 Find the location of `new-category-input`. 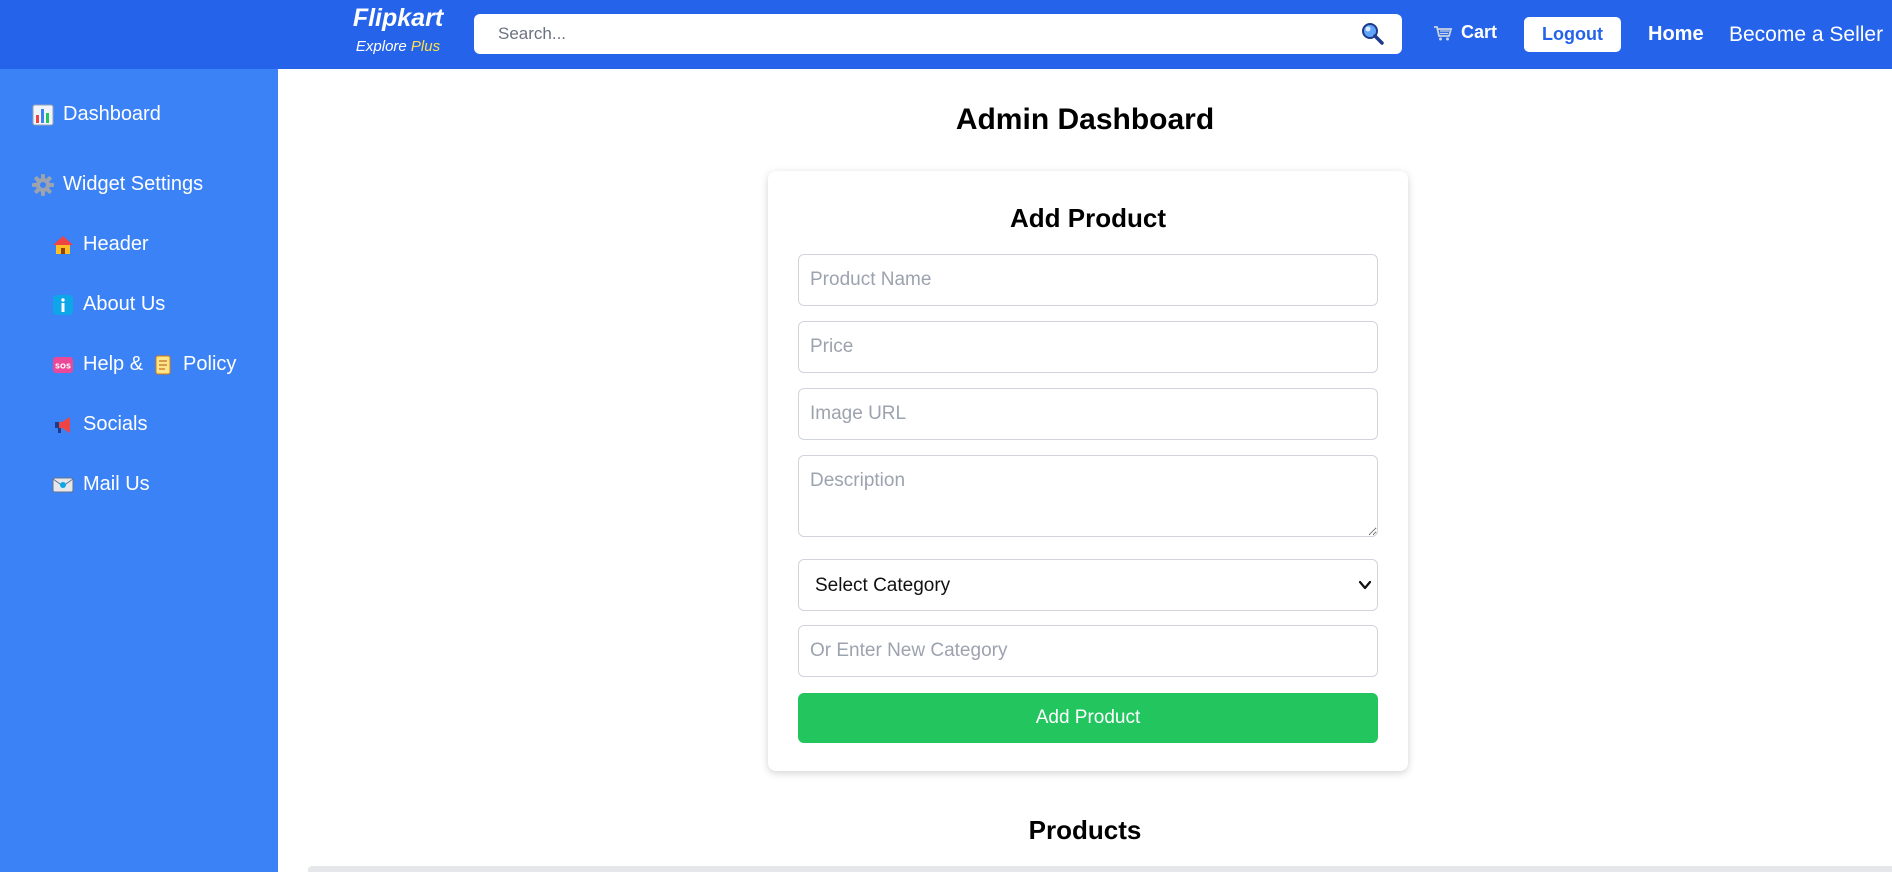

new-category-input is located at coordinates (1088, 651).